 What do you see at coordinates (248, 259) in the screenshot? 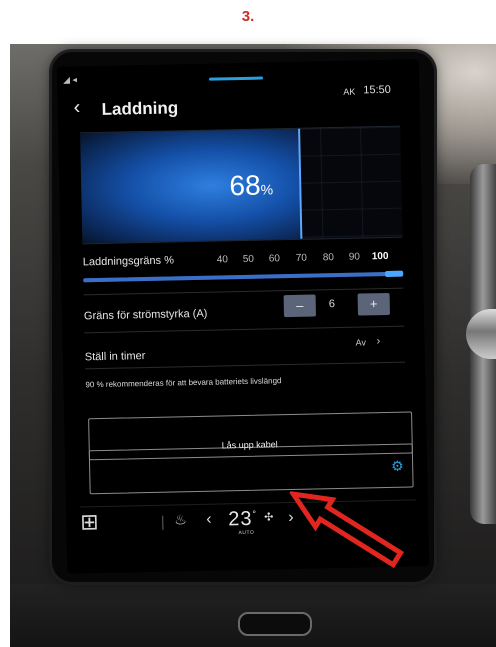
I see `charge-limit-tick: 50` at bounding box center [248, 259].